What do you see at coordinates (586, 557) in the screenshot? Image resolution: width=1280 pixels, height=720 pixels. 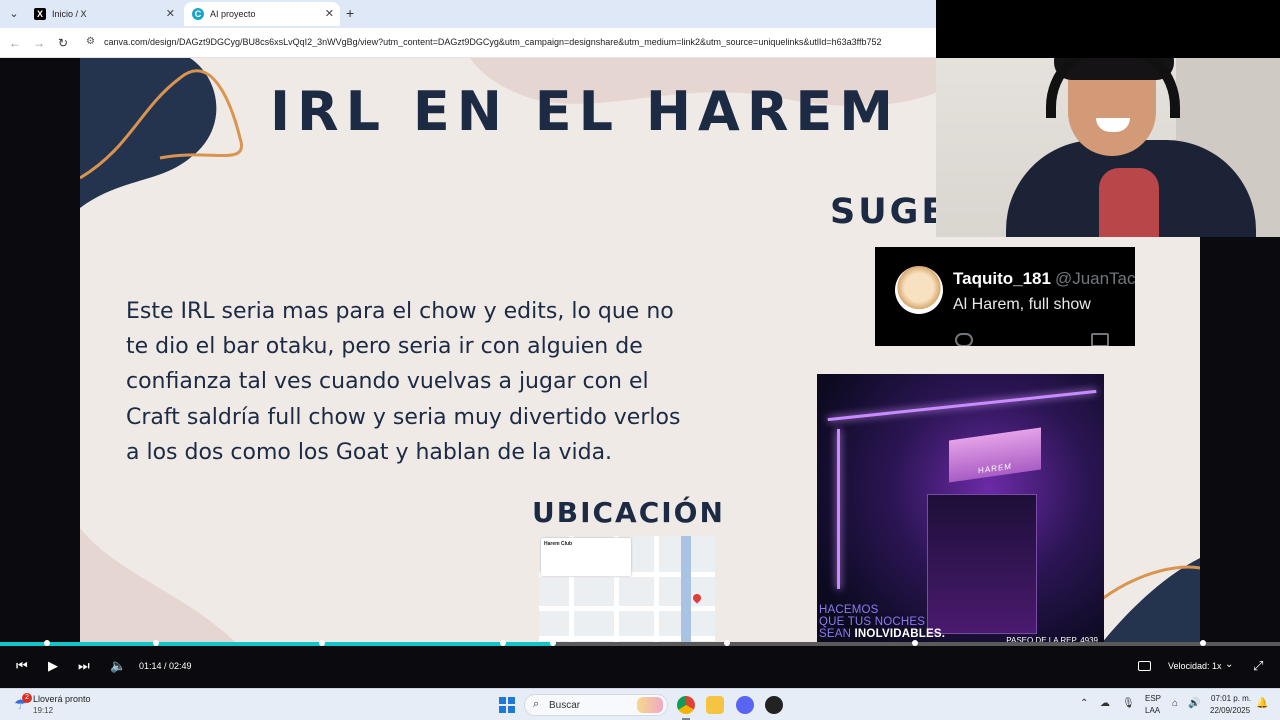 I see `map-place-card: Harem Club` at bounding box center [586, 557].